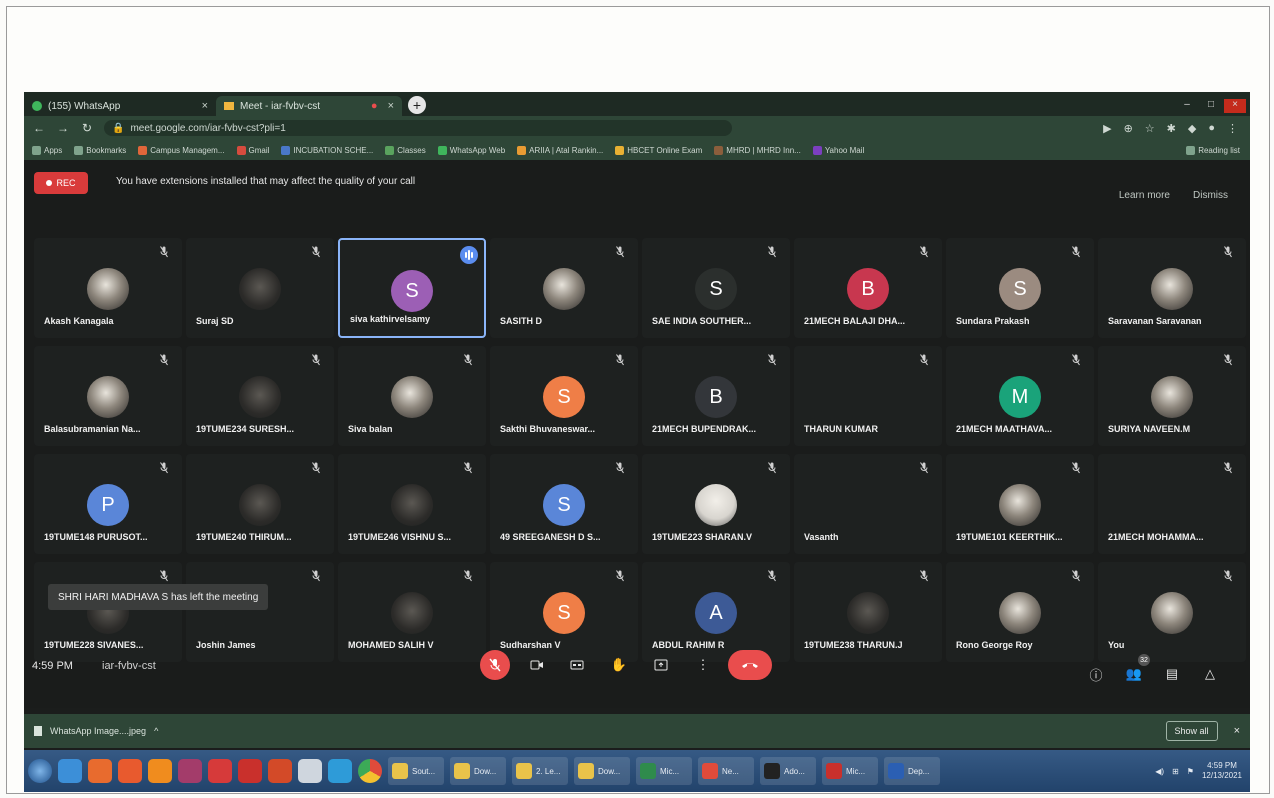 The image size is (1274, 798). I want to click on app-icon, so click(130, 771).